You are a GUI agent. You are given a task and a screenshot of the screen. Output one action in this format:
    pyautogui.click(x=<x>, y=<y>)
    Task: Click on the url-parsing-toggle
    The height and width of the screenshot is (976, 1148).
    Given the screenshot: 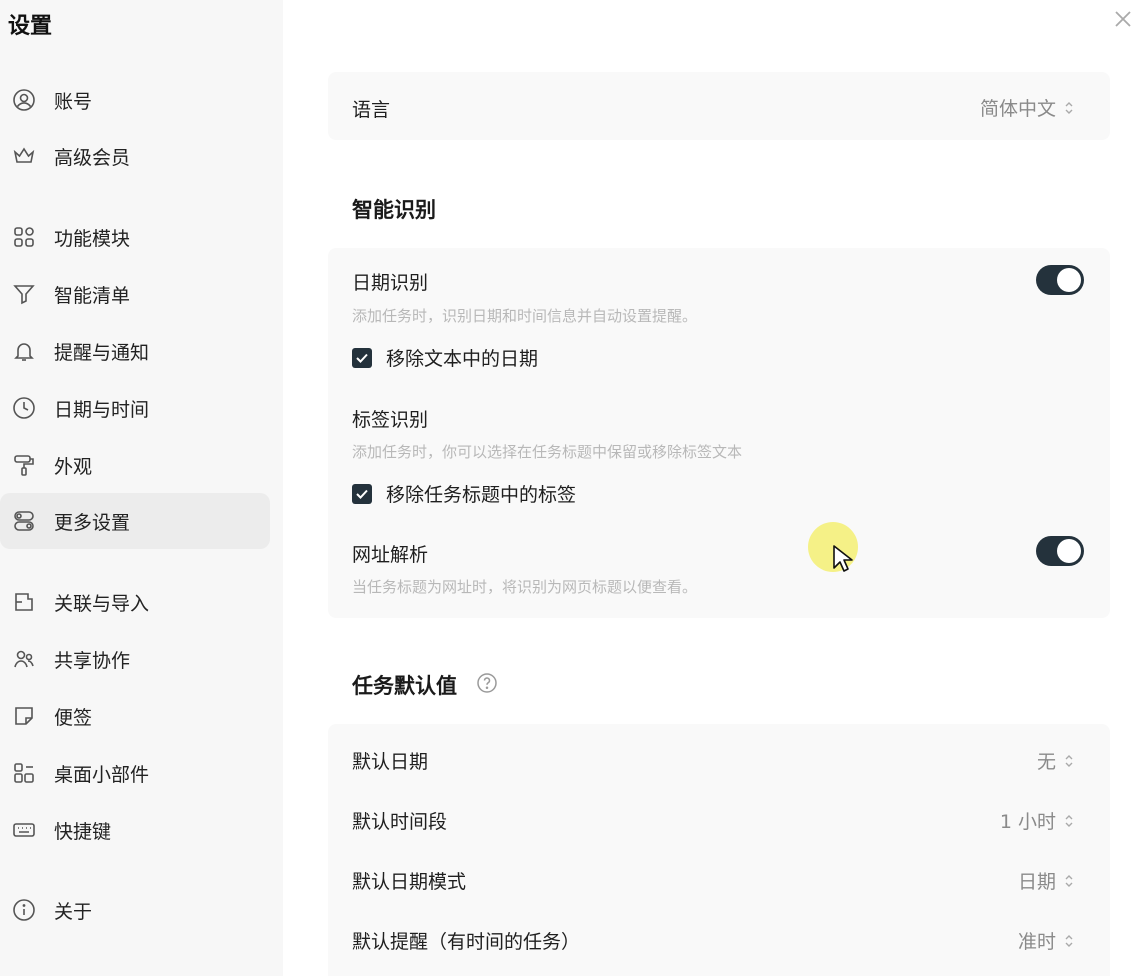 What is the action you would take?
    pyautogui.click(x=1060, y=551)
    